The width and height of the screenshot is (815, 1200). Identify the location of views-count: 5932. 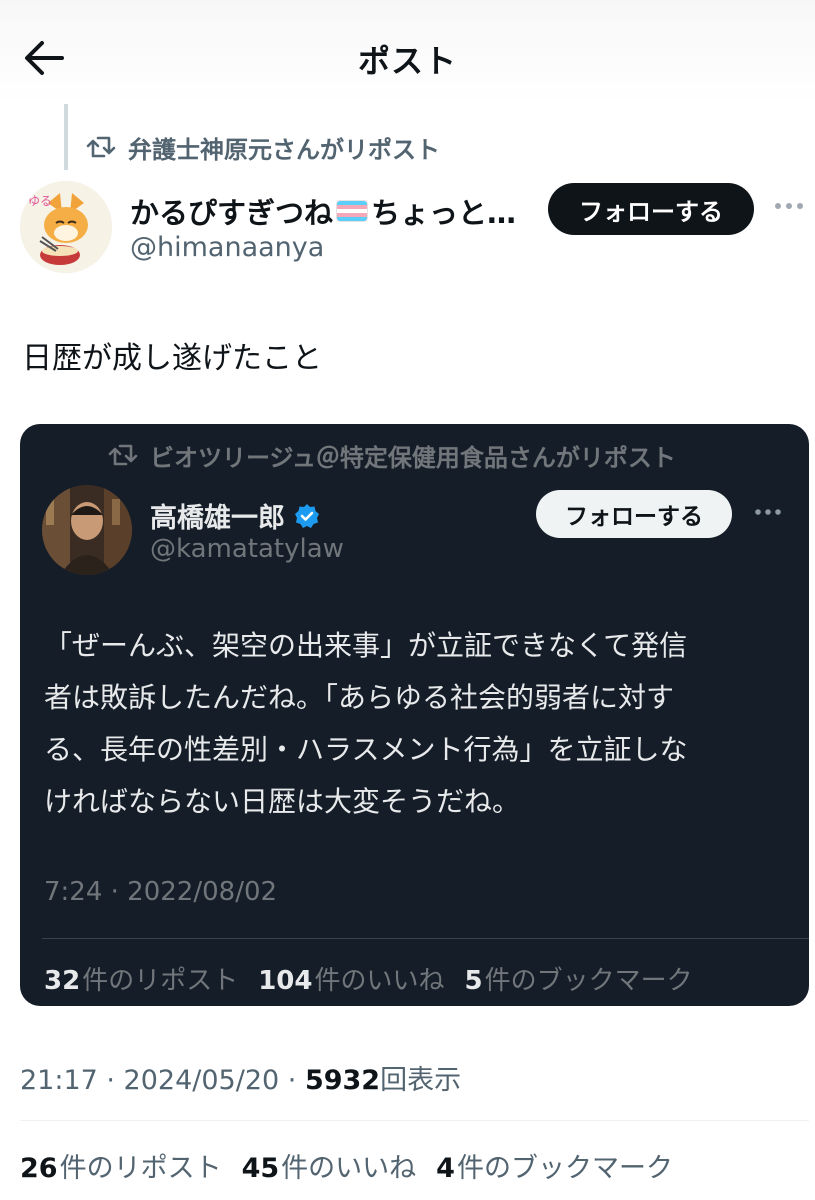
(342, 1080).